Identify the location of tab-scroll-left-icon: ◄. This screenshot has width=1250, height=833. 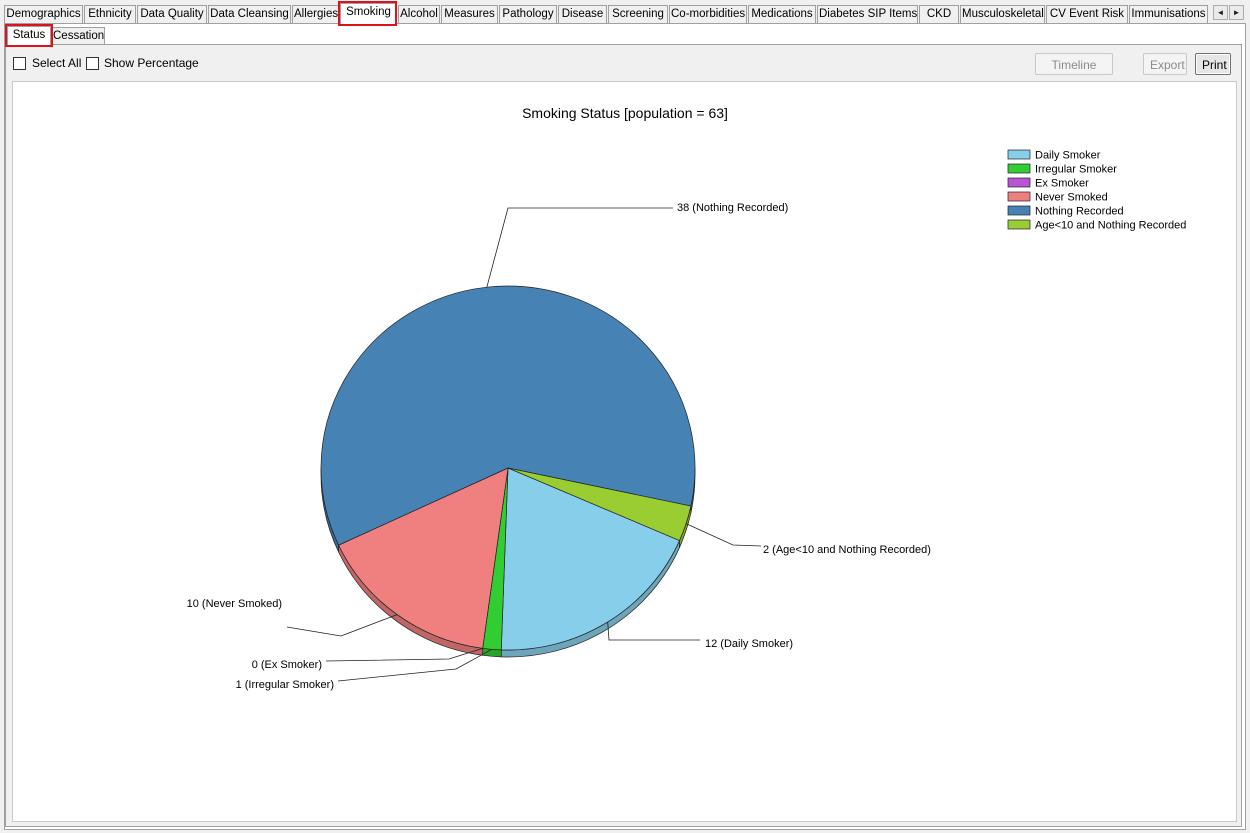
(1220, 12).